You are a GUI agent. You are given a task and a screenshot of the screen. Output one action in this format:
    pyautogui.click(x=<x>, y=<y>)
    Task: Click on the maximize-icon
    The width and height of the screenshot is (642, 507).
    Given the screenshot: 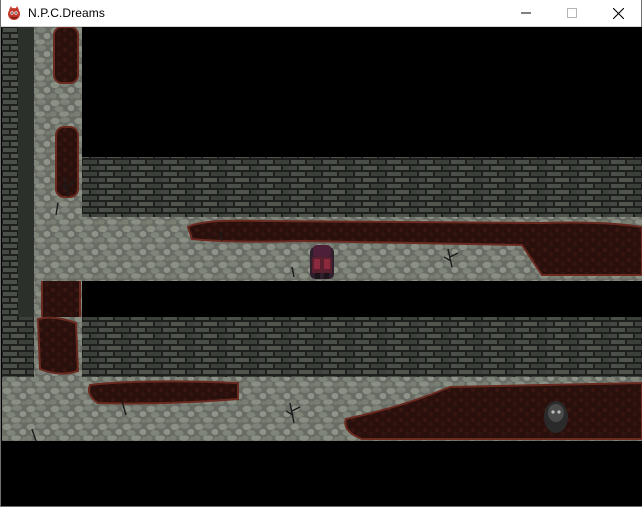 What is the action you would take?
    pyautogui.click(x=572, y=13)
    